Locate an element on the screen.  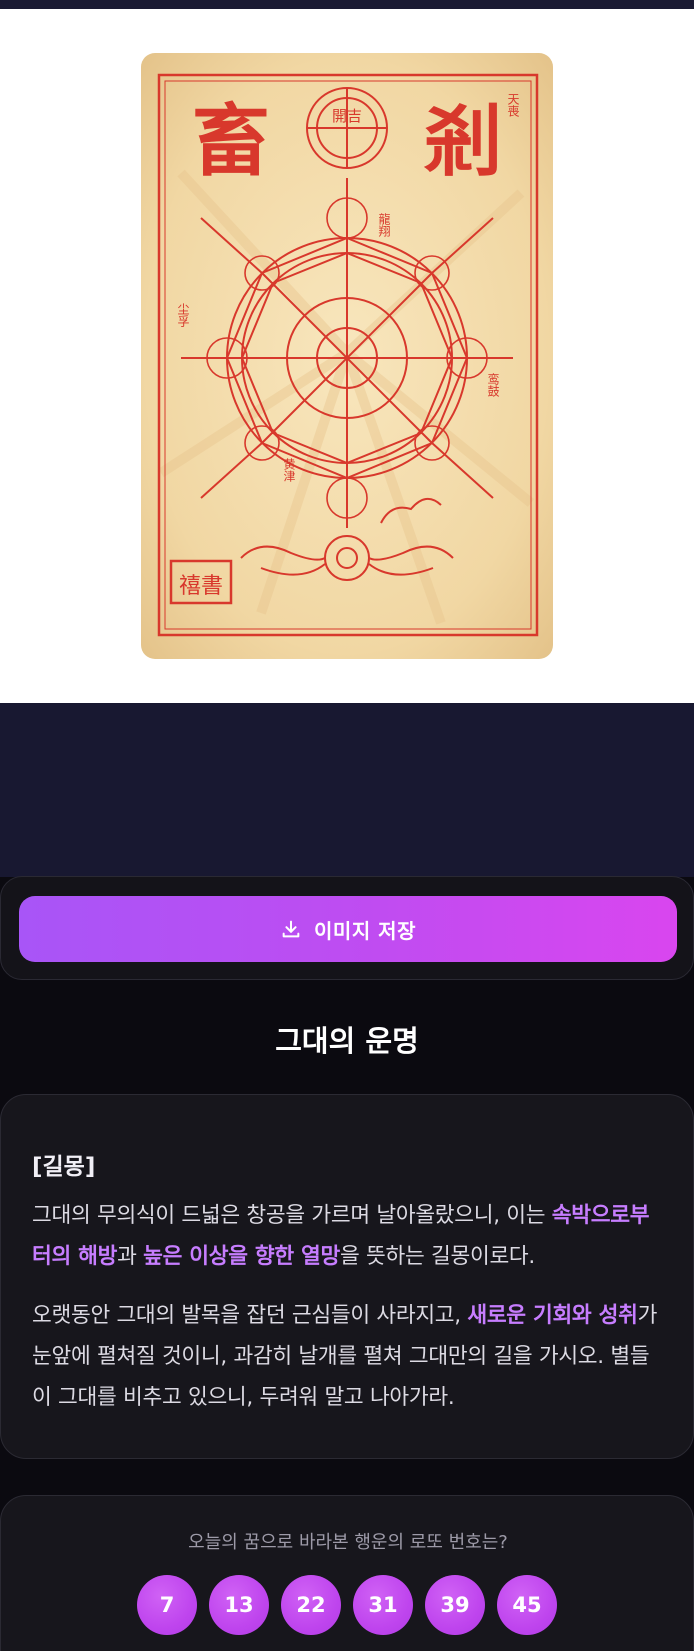
dream-p2-highlight-1: 새로운 기회와 성취 is located at coordinates (552, 1315).